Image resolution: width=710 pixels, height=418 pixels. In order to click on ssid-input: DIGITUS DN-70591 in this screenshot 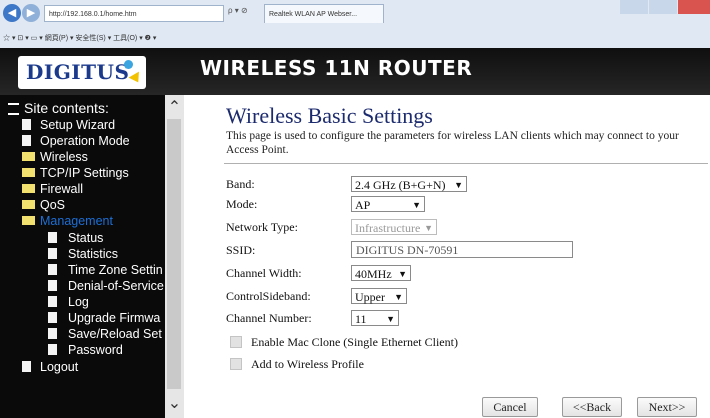, I will do `click(462, 249)`.